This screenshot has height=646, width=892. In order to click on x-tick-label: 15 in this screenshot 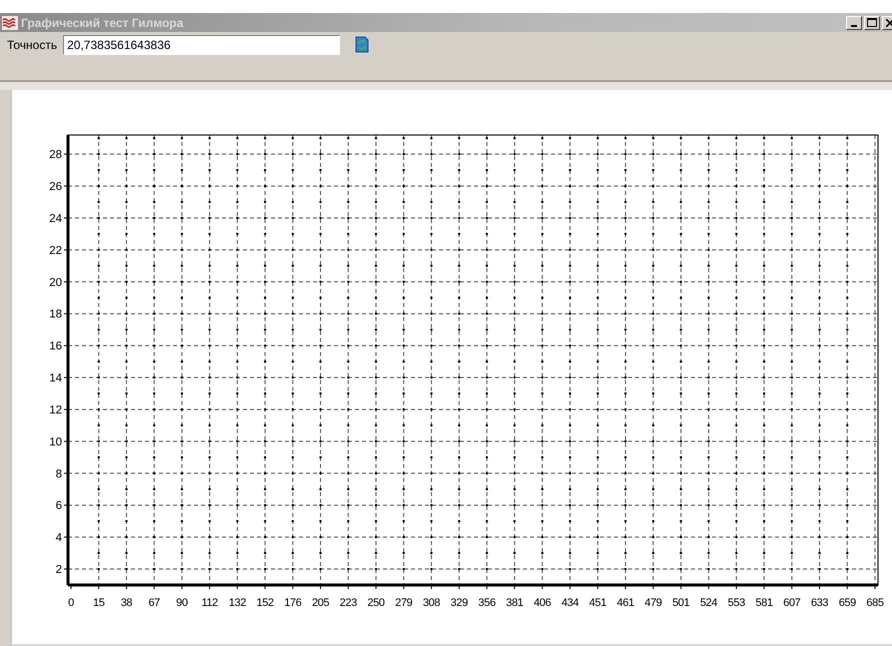, I will do `click(98, 603)`.